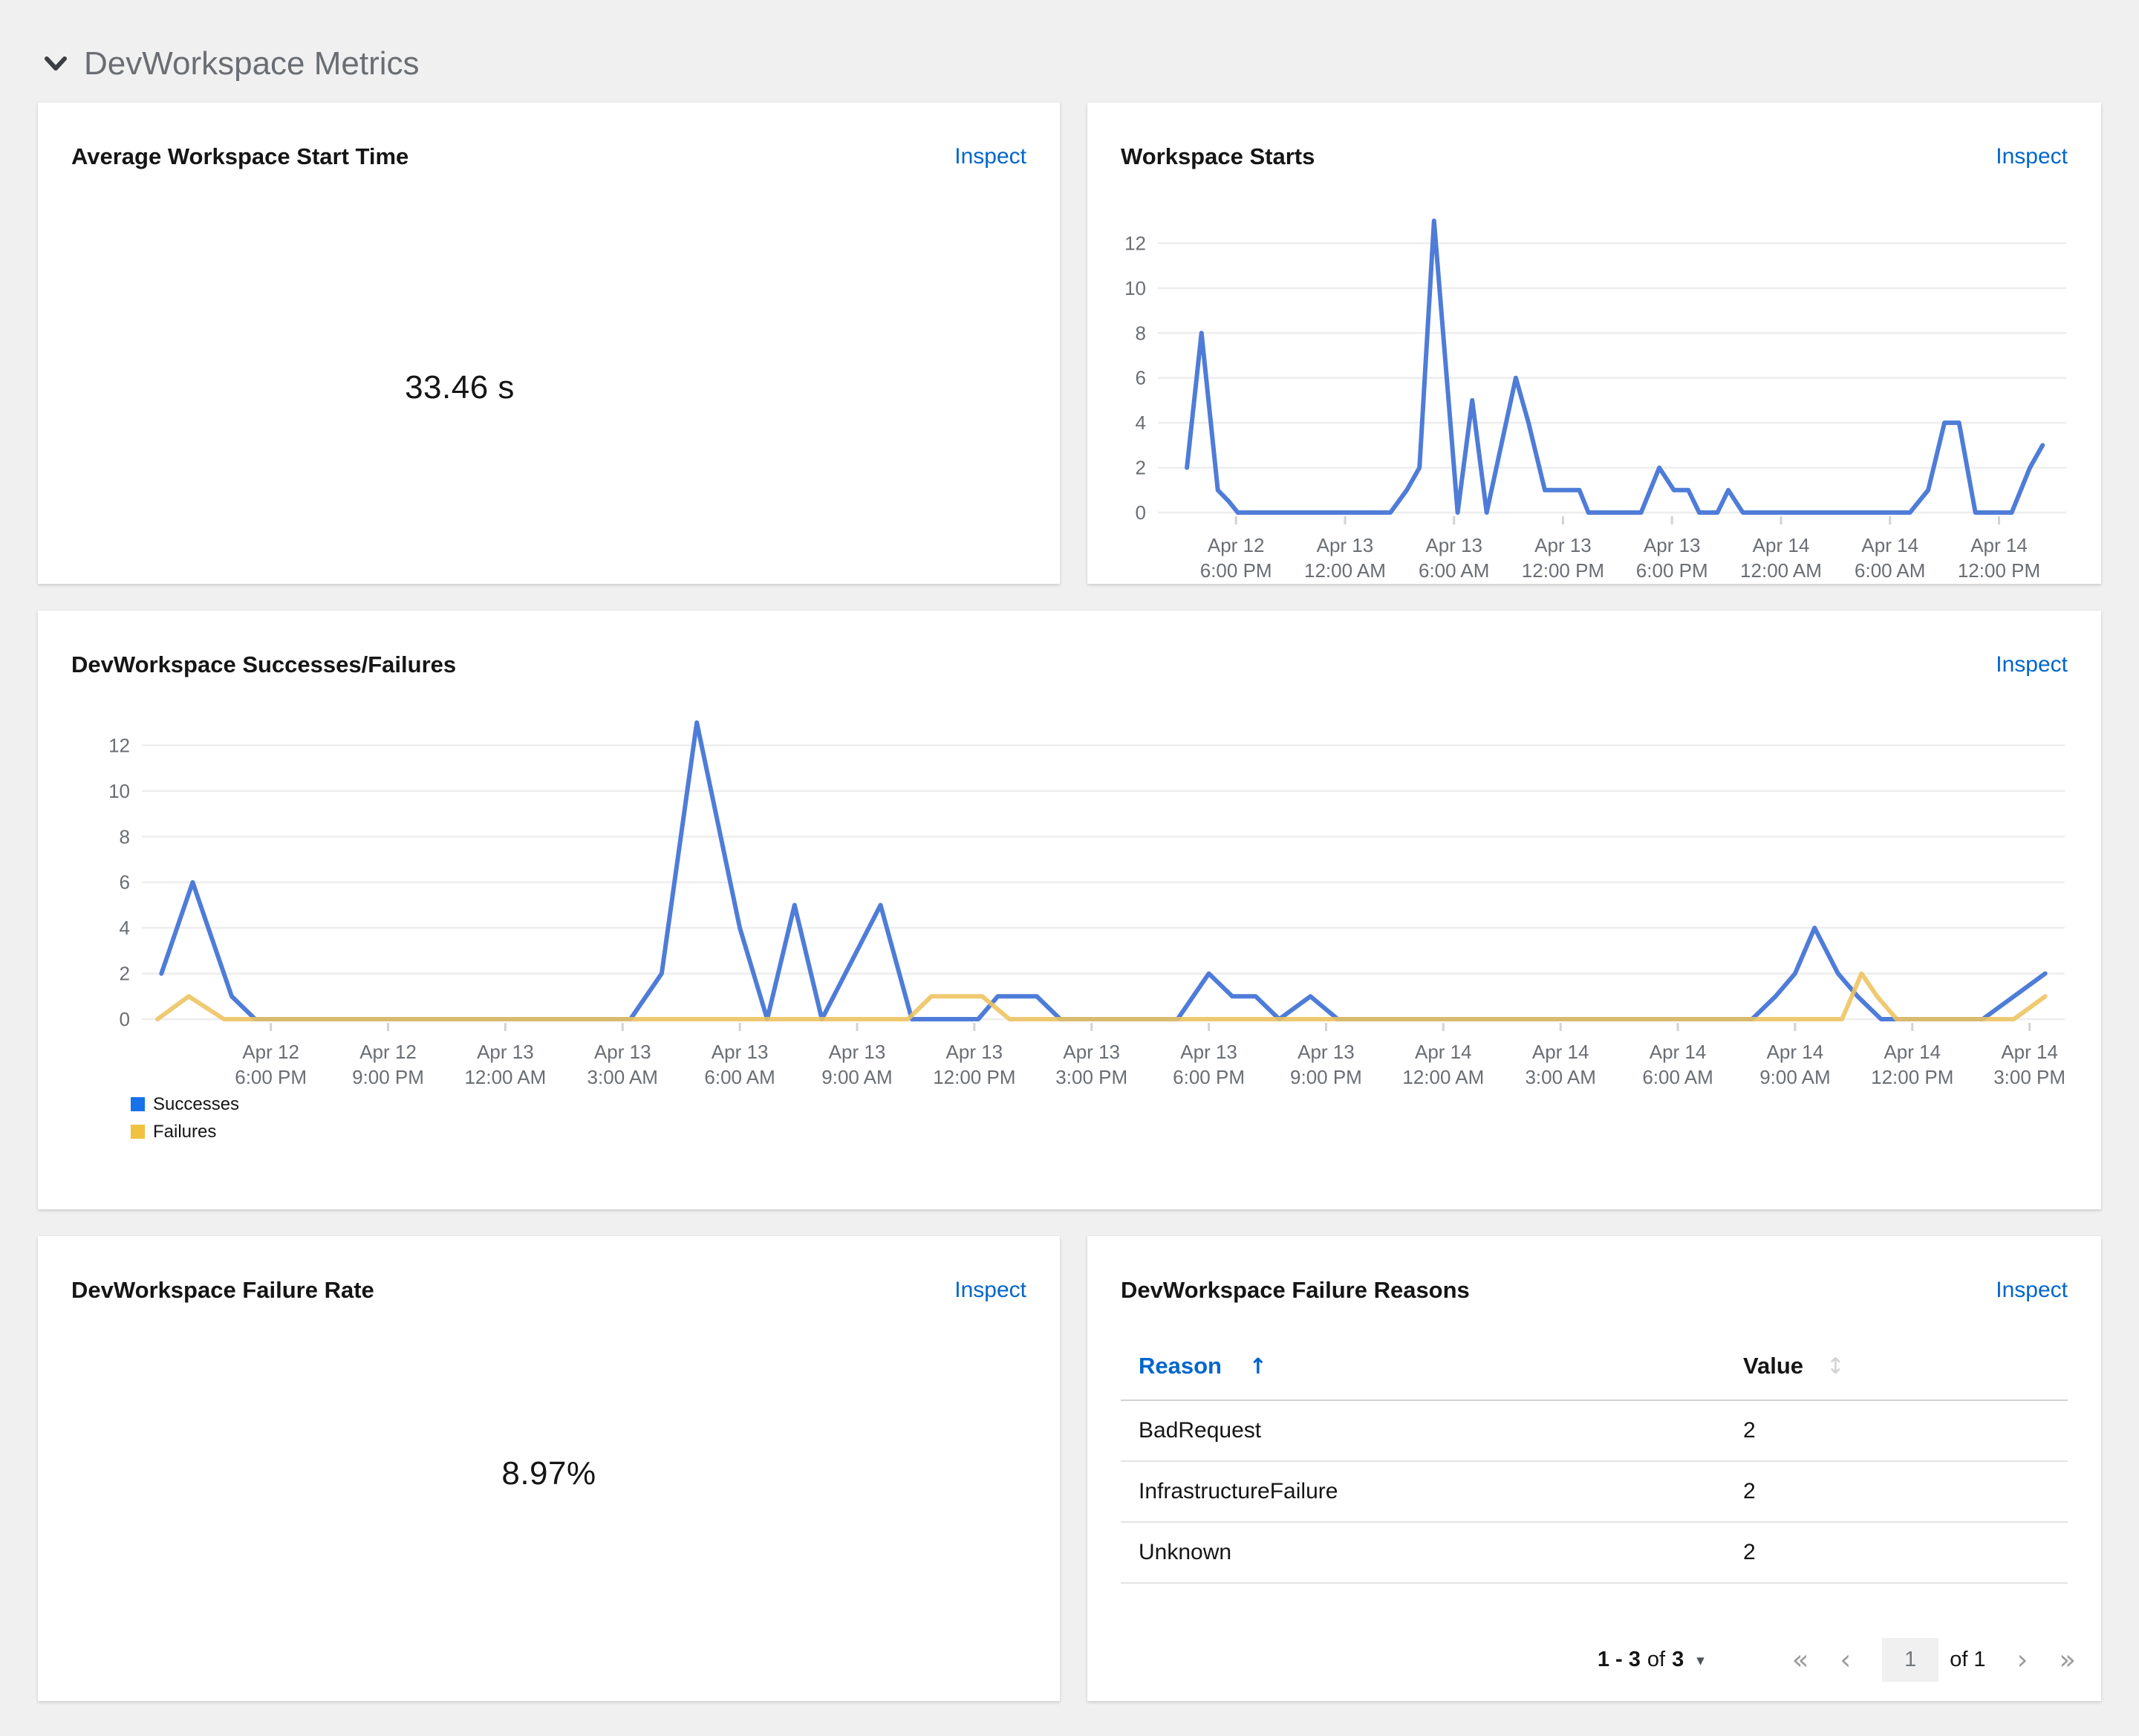  I want to click on column-header-label: Reason, so click(1180, 1366).